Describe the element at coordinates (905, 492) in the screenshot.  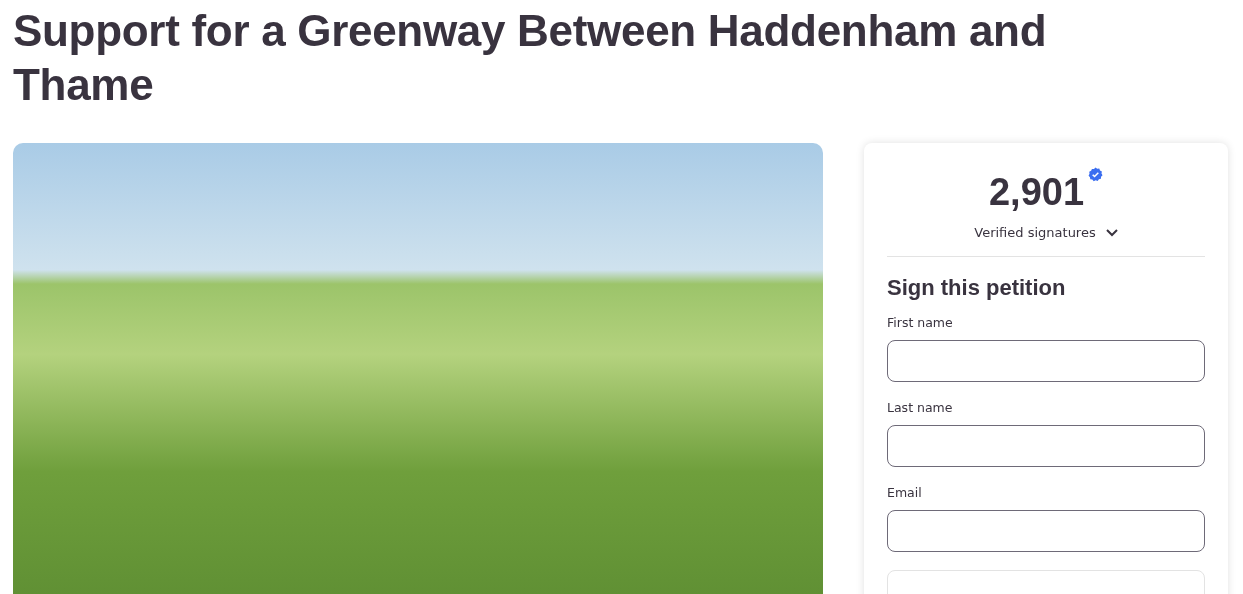
I see `field-label: Email` at that location.